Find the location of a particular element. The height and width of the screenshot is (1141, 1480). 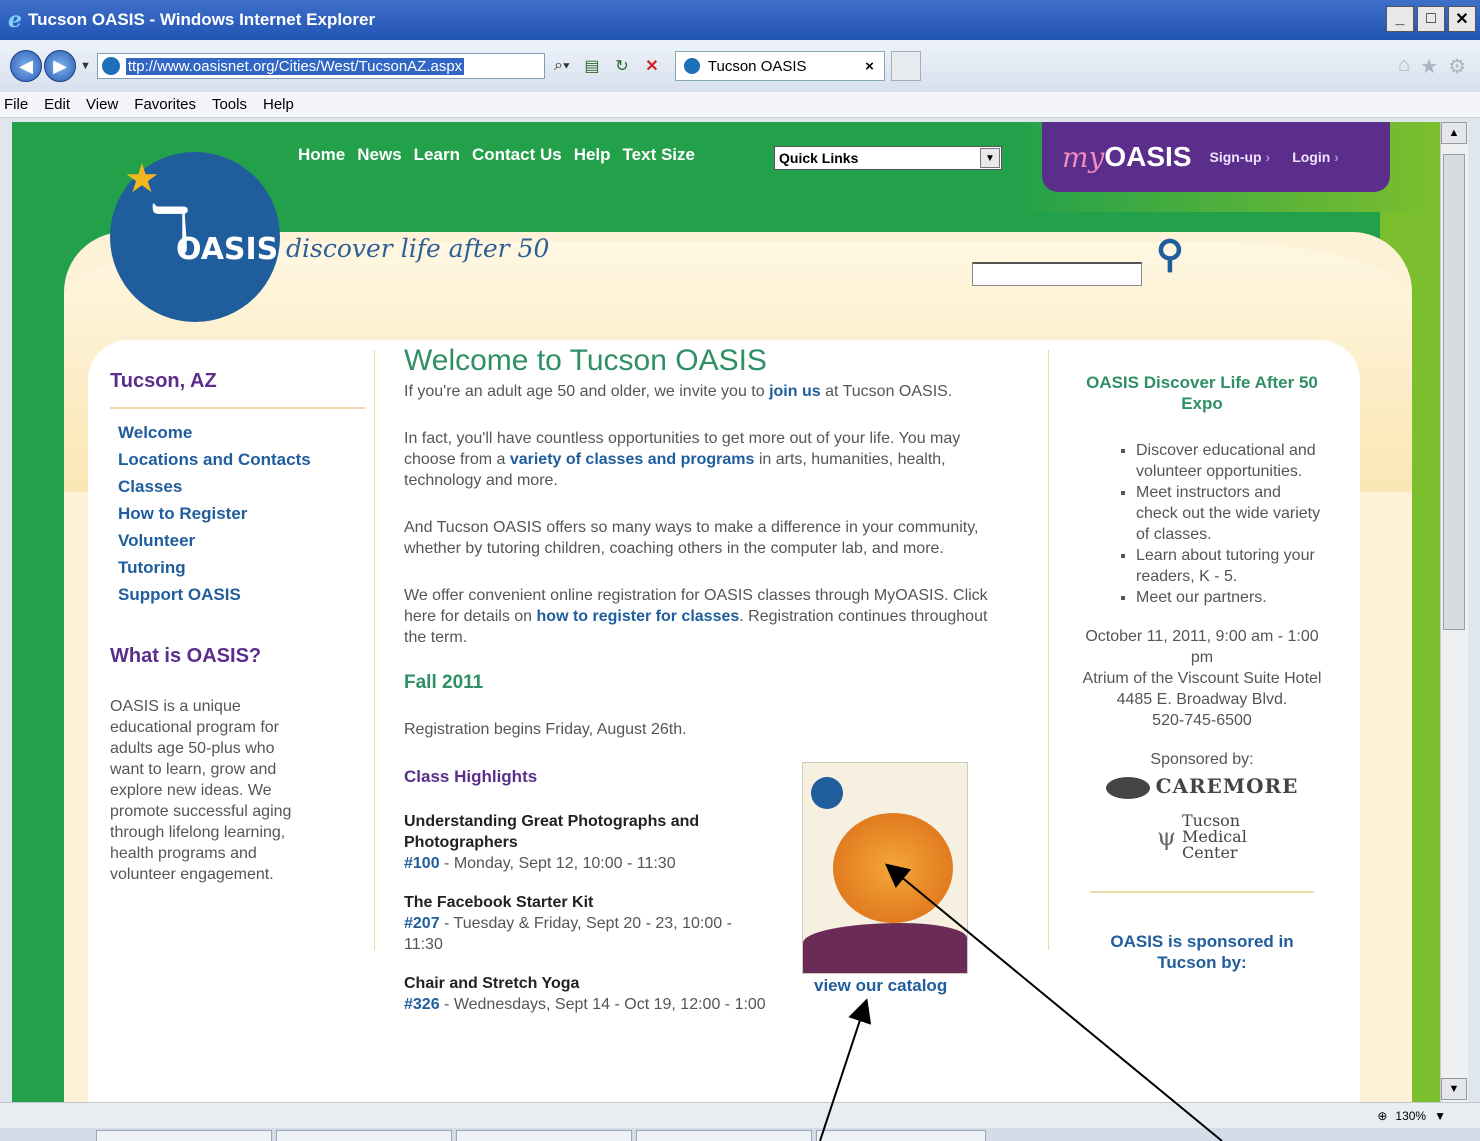

quick-links-select: Quick Links ▼ is located at coordinates (888, 158).